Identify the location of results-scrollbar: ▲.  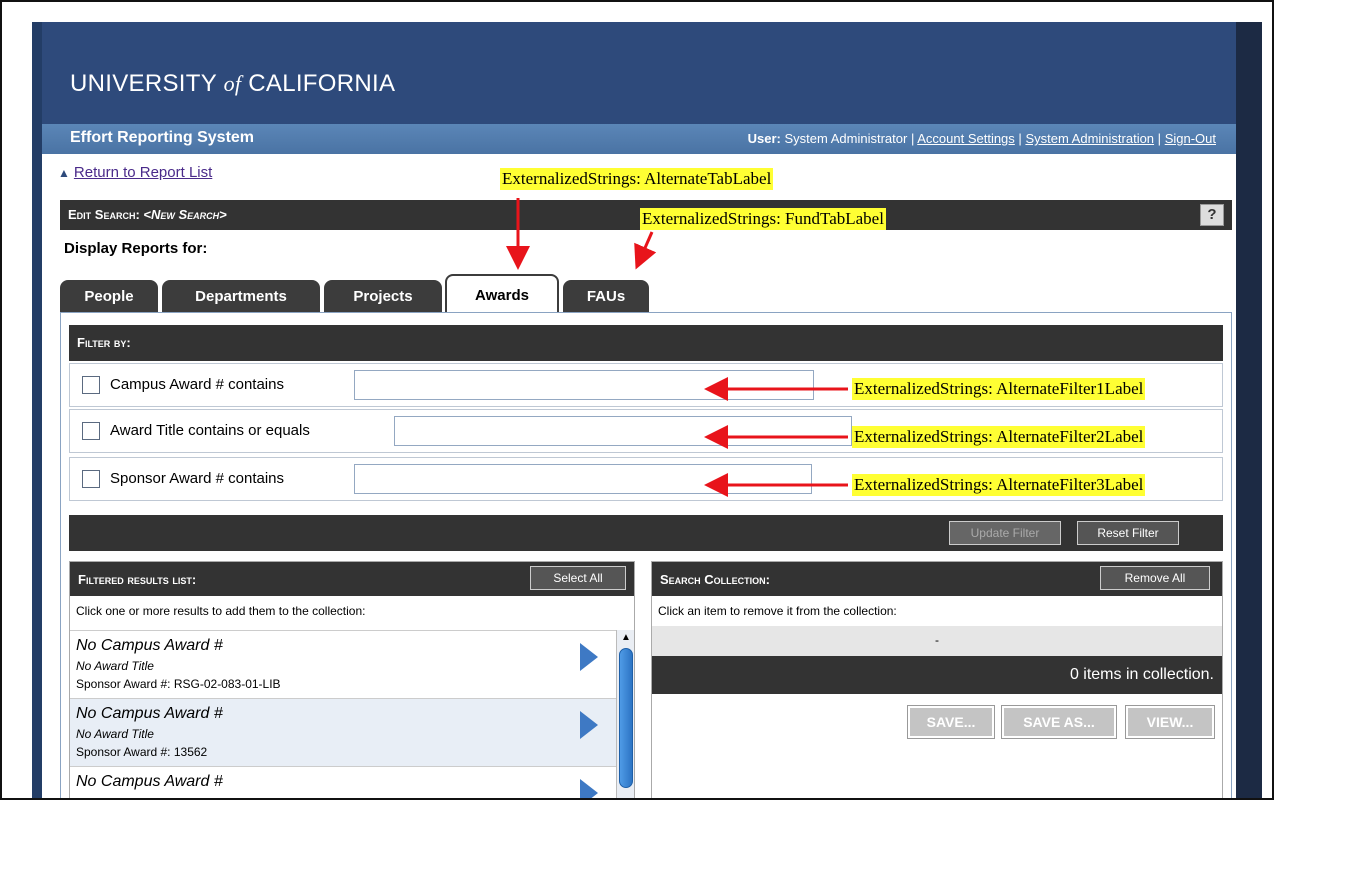
(625, 714).